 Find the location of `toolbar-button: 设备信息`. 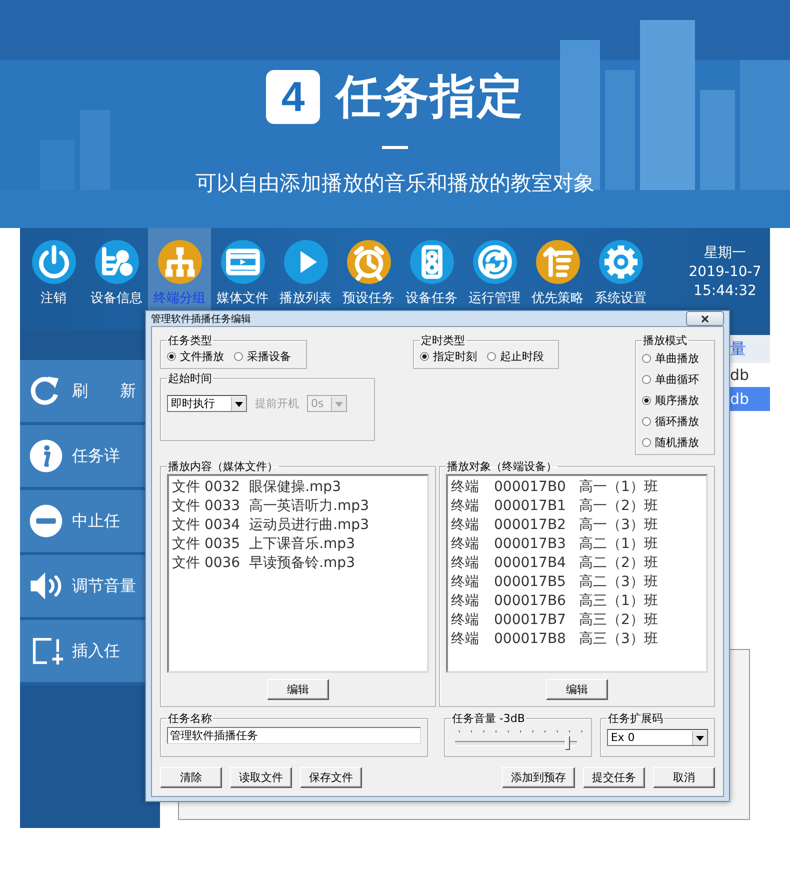

toolbar-button: 设备信息 is located at coordinates (116, 279).